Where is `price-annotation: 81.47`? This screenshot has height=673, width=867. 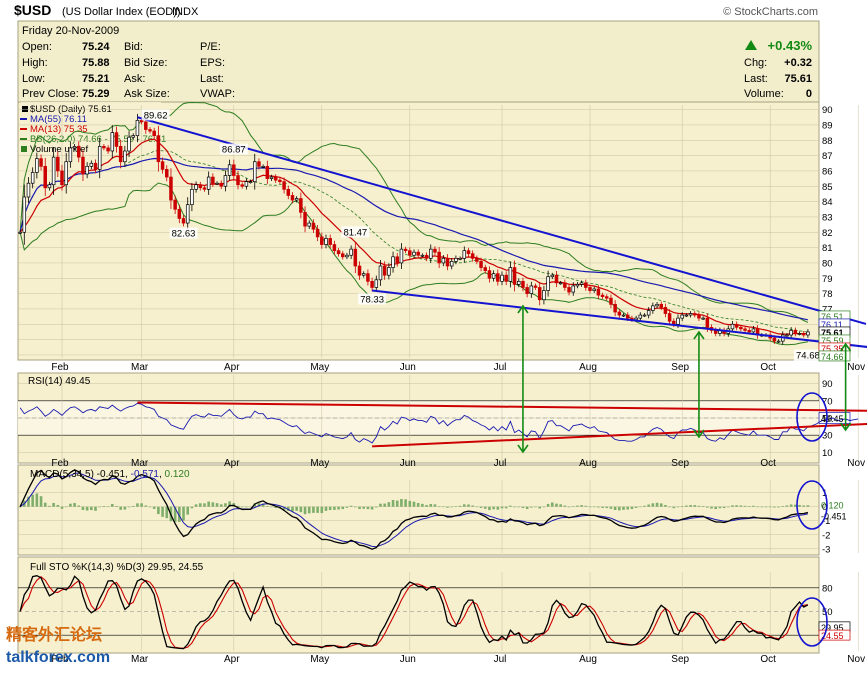 price-annotation: 81.47 is located at coordinates (355, 232).